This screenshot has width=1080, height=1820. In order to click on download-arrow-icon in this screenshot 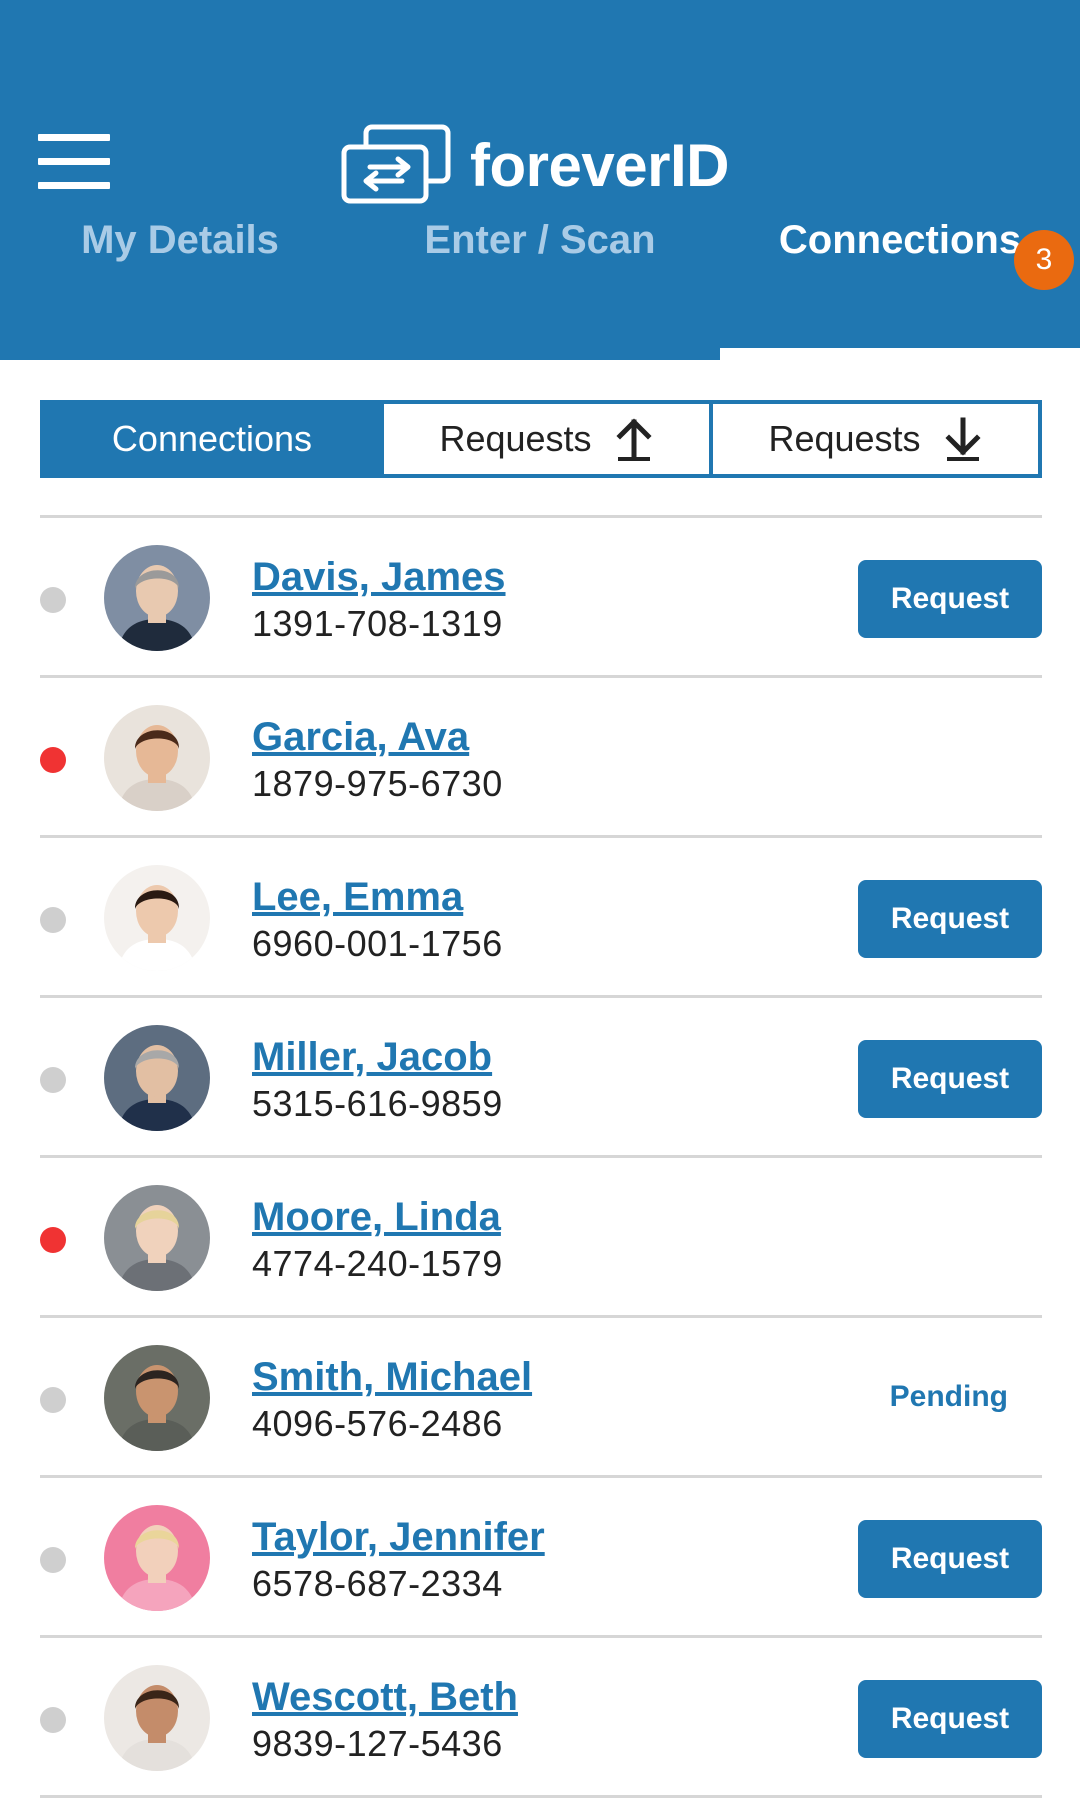, I will do `click(963, 439)`.